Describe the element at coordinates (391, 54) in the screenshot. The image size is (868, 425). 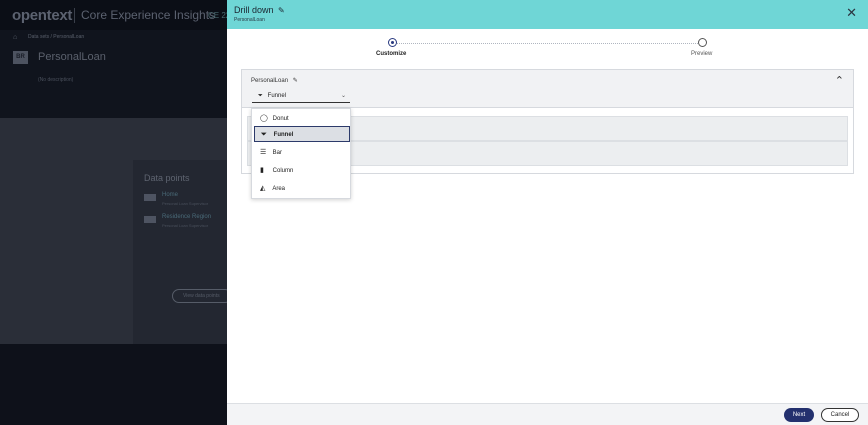
I see `step-customize-label: Customize` at that location.